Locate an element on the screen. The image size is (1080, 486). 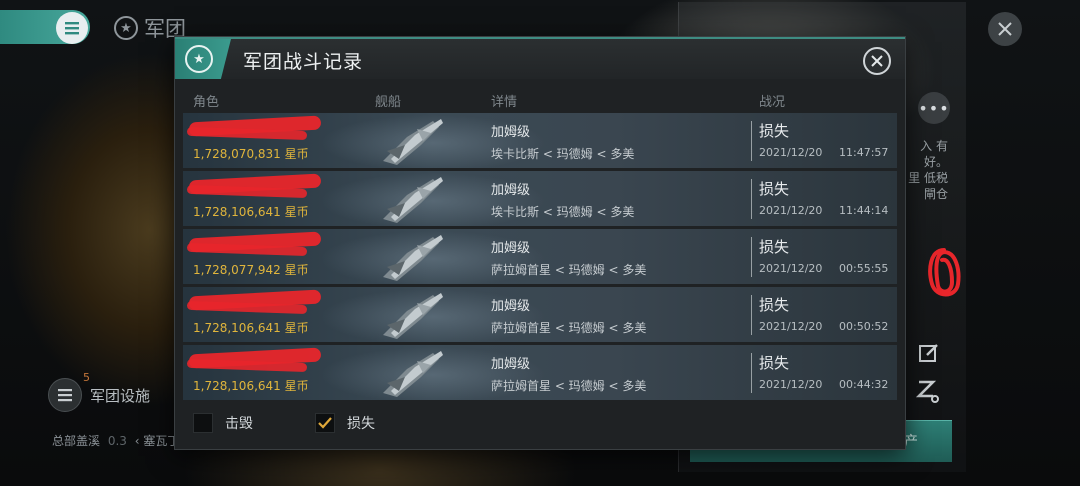
list-menu-icon is located at coordinates (72, 28).